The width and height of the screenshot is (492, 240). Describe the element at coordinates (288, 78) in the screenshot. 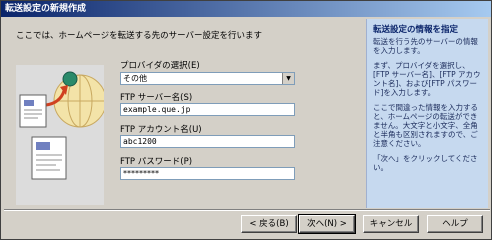

I see `chevron-down-icon: ▼` at that location.